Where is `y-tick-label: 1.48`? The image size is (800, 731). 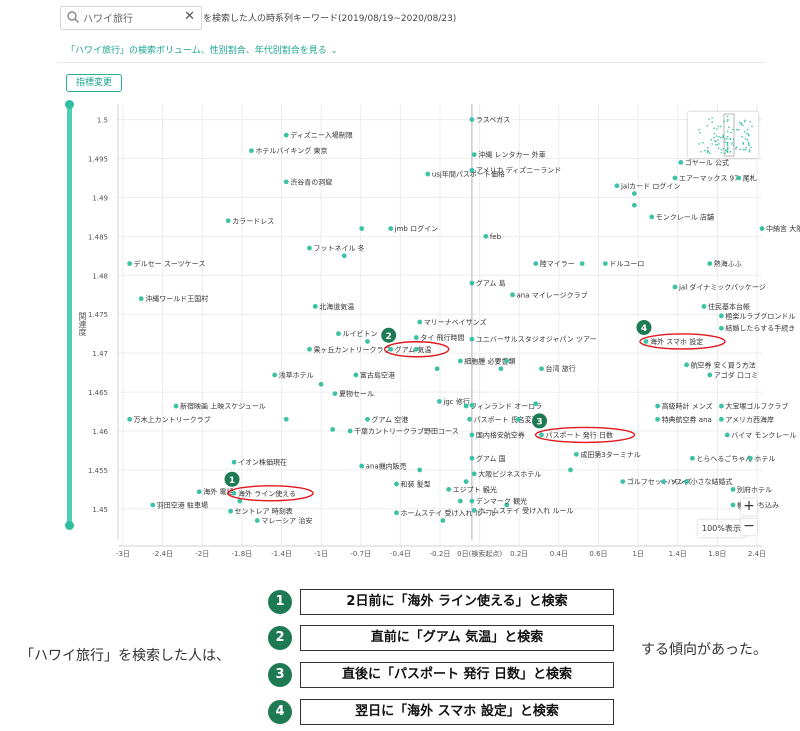
y-tick-label: 1.48 is located at coordinates (100, 276).